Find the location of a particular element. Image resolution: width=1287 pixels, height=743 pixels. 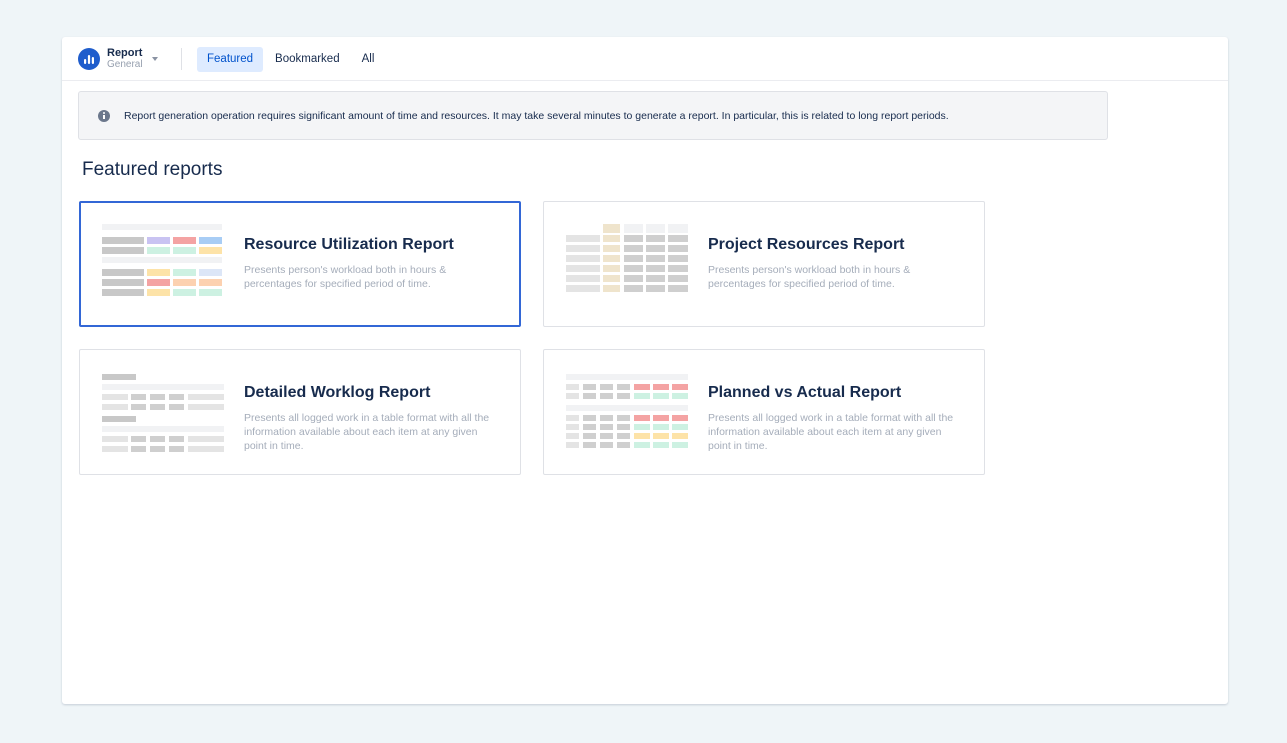

report-app-icon is located at coordinates (89, 59).